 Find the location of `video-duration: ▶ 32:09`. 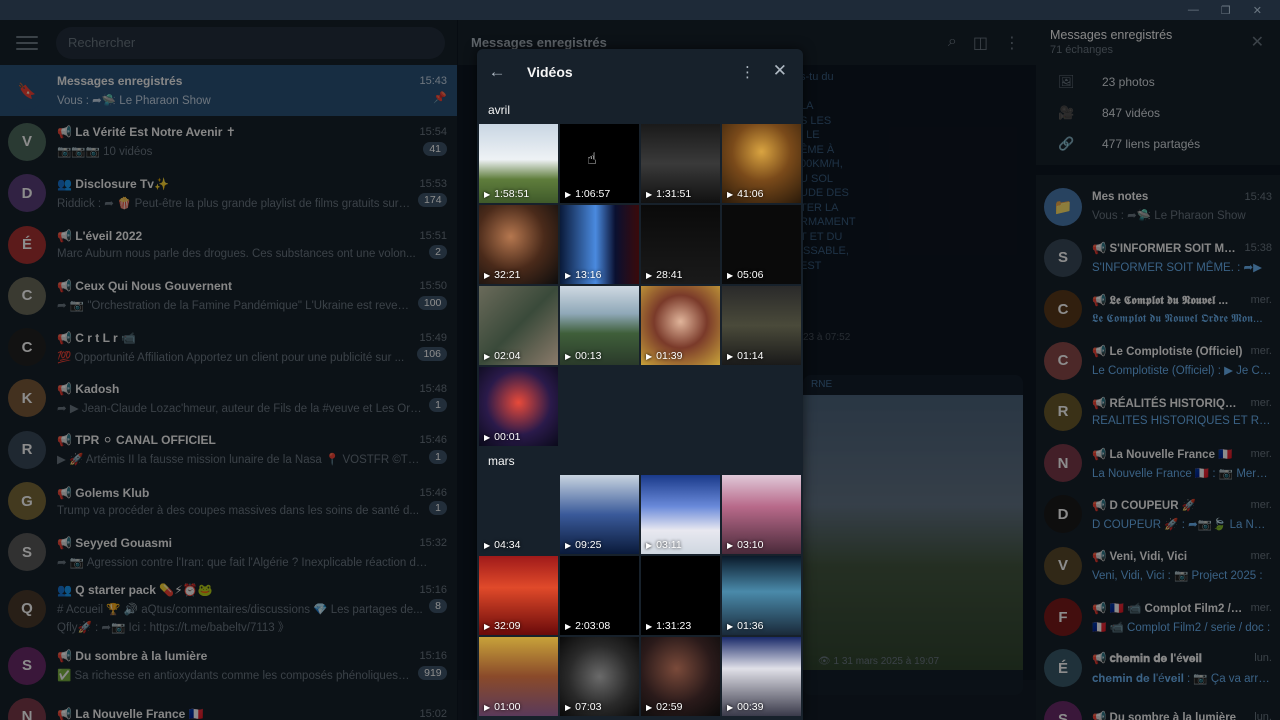

video-duration: ▶ 32:09 is located at coordinates (502, 626).